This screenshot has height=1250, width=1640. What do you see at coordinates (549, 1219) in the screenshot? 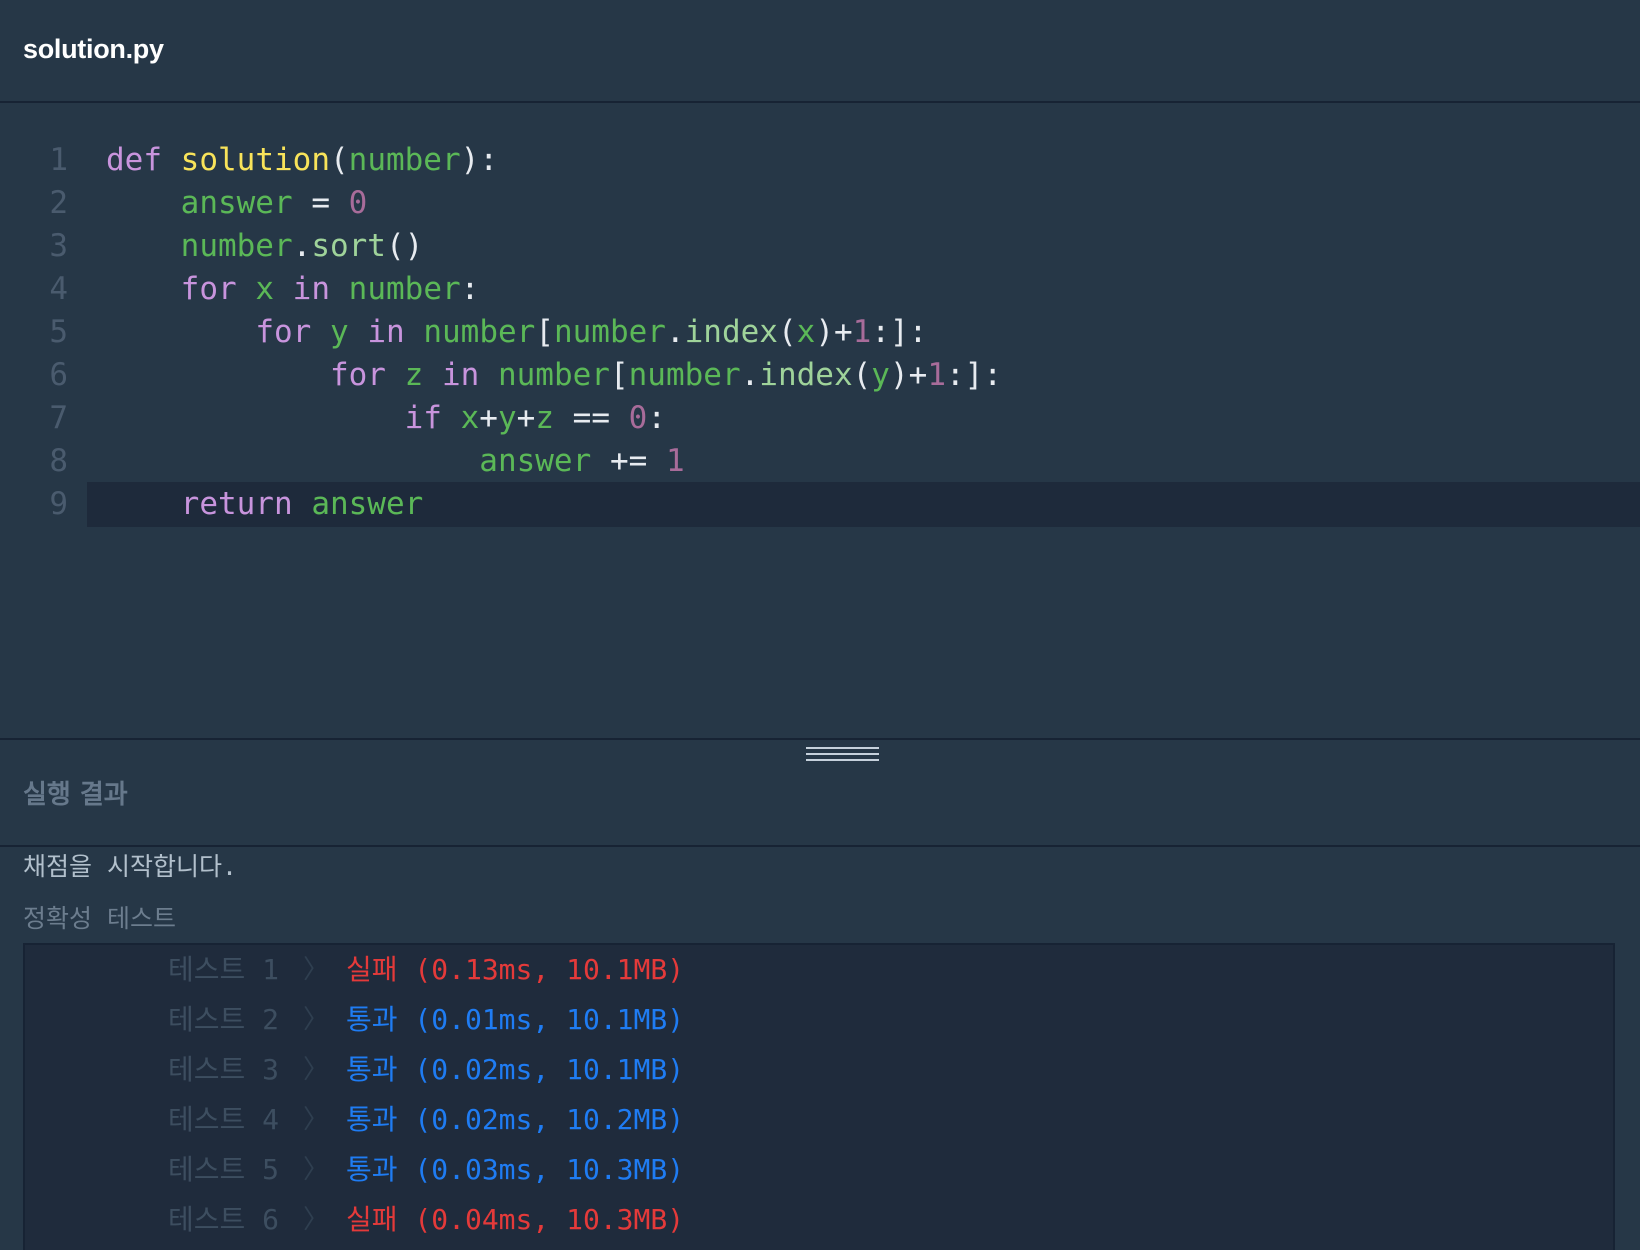
I see `test-metrics: (0.04ms, 10.3MB)` at bounding box center [549, 1219].